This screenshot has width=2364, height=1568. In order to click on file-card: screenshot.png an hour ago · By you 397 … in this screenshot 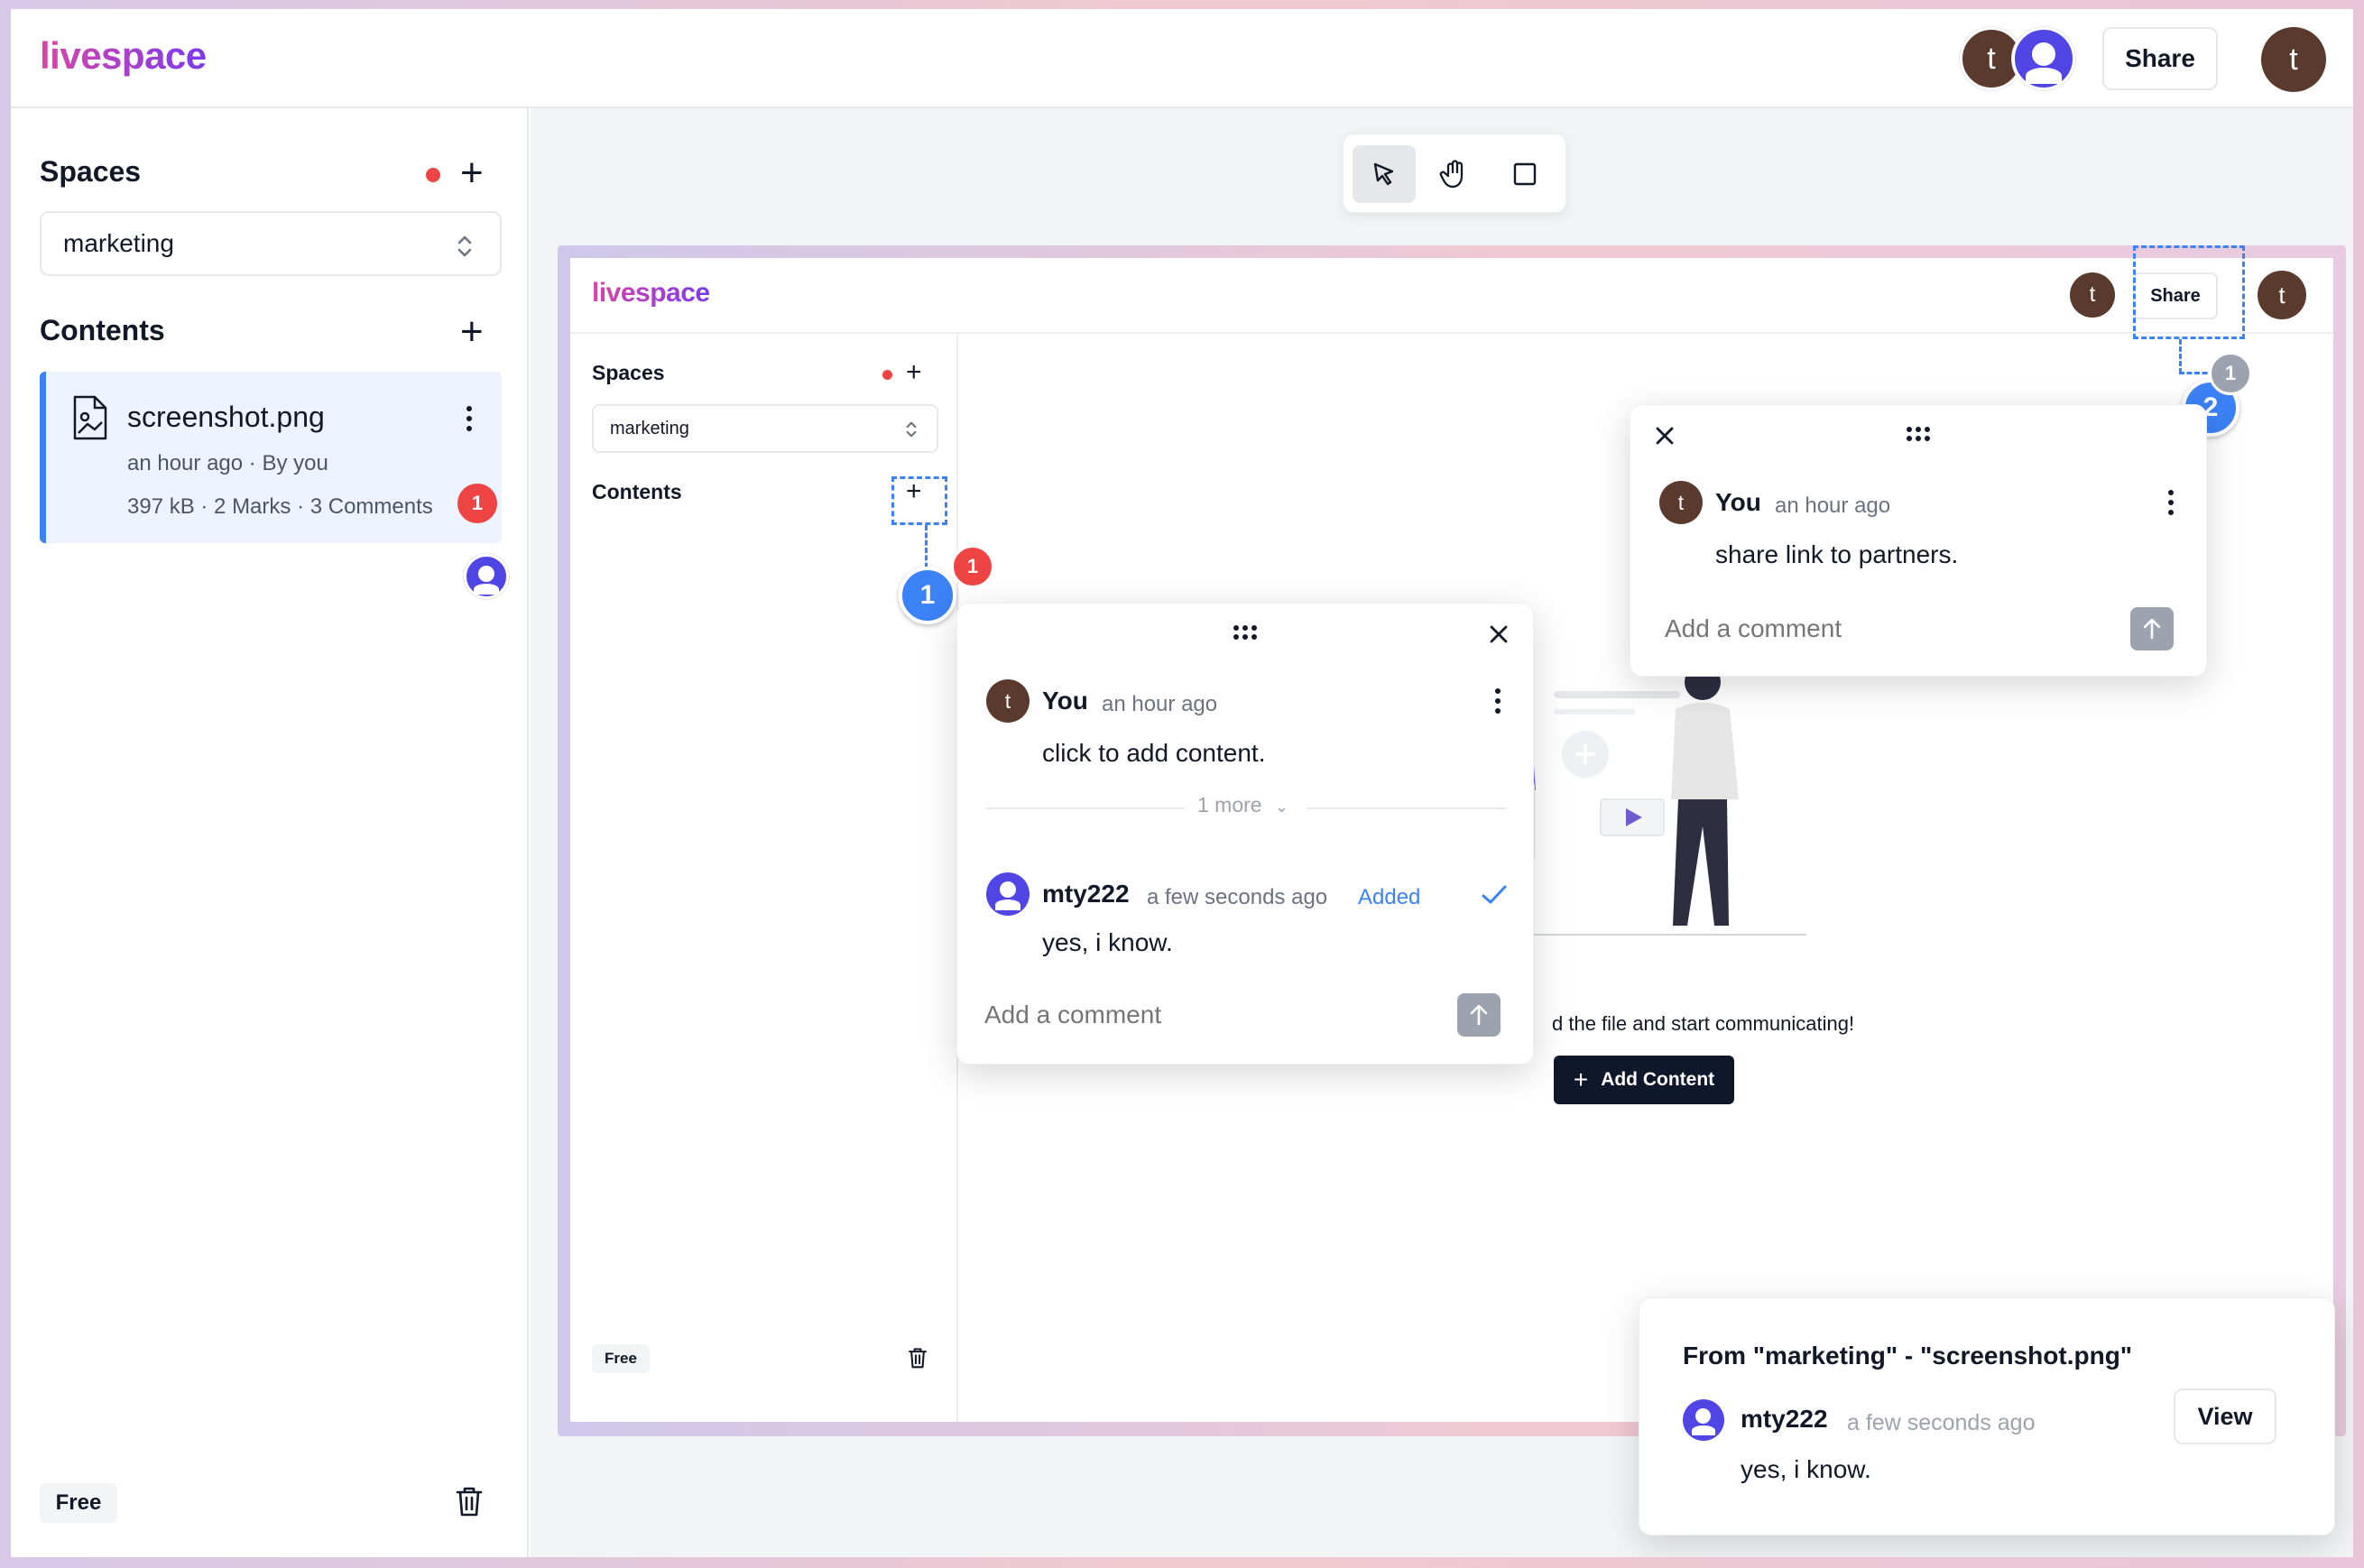, I will do `click(271, 457)`.